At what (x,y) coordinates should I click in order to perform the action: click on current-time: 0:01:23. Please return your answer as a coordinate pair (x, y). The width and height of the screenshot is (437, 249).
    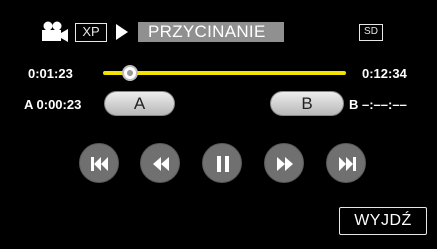
    Looking at the image, I should click on (50, 73).